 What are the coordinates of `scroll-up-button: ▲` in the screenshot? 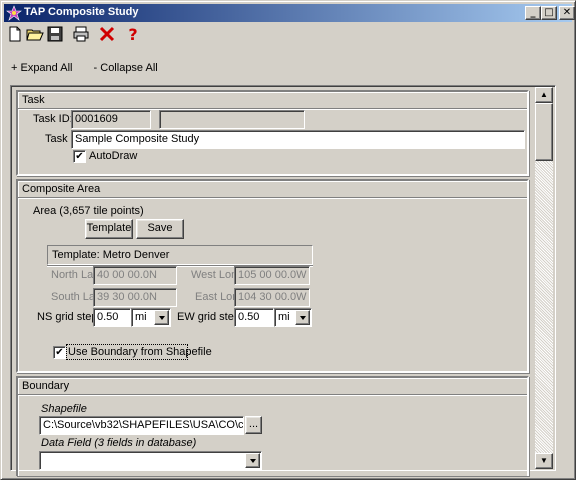 It's located at (544, 95).